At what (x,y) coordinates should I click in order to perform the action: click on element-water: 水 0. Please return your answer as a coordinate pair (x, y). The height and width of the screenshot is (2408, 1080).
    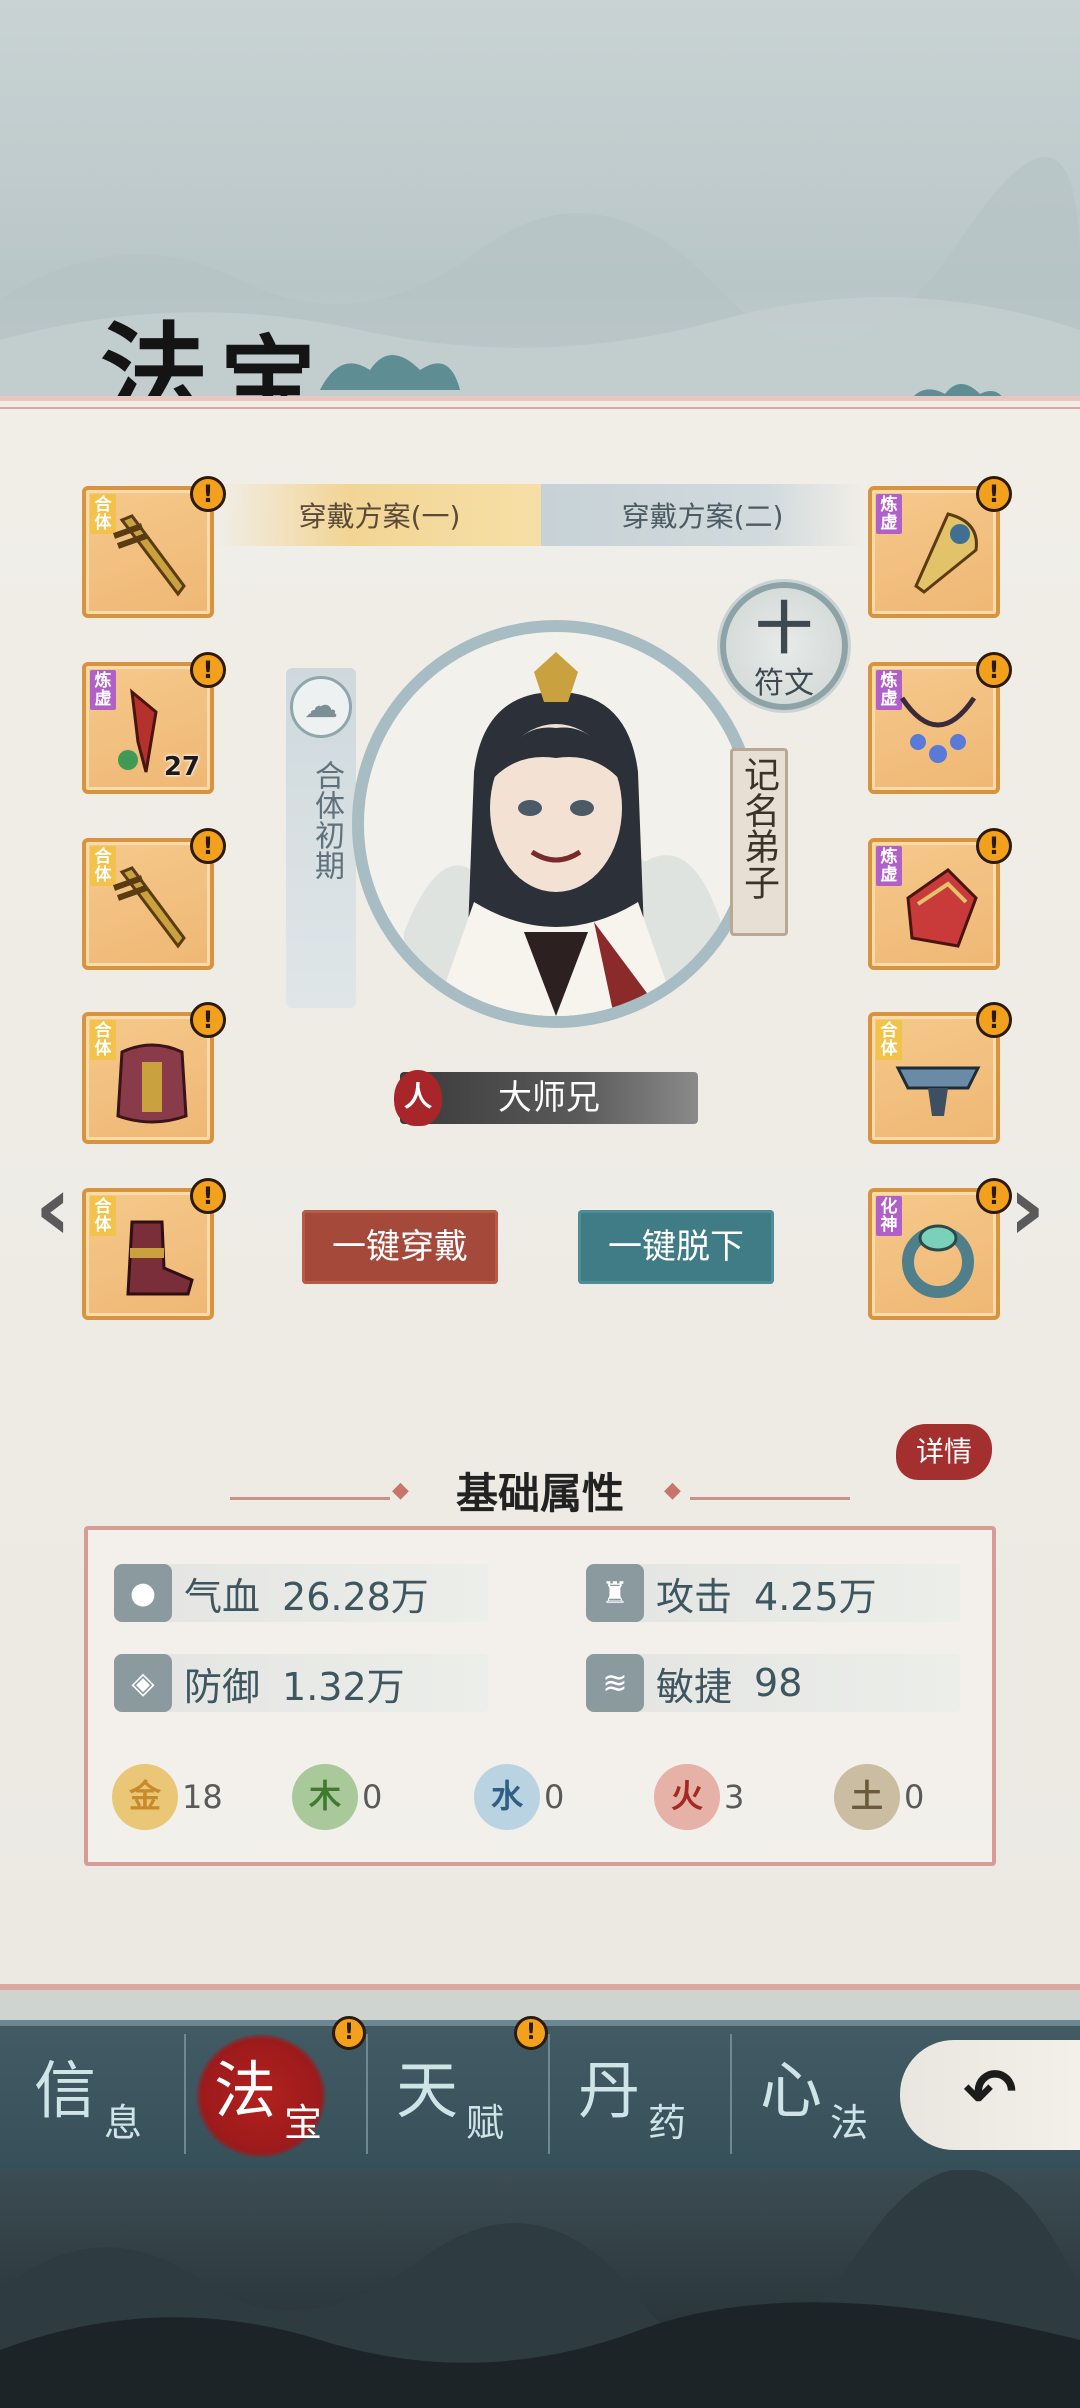
    Looking at the image, I should click on (519, 1797).